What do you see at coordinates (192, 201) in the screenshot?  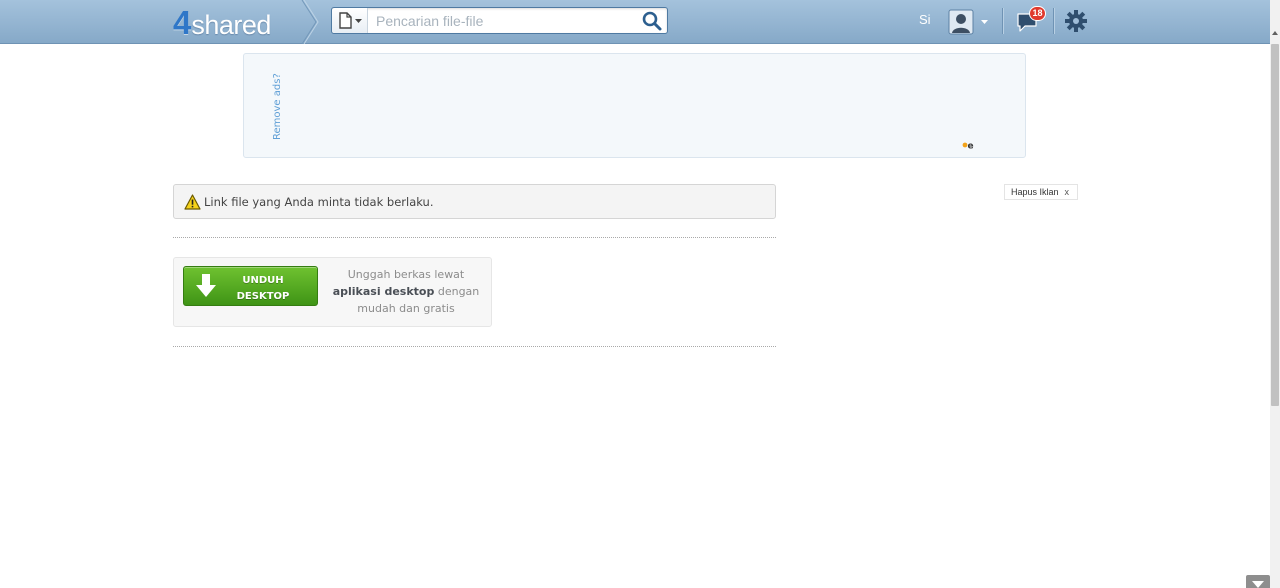 I see `warning-icon` at bounding box center [192, 201].